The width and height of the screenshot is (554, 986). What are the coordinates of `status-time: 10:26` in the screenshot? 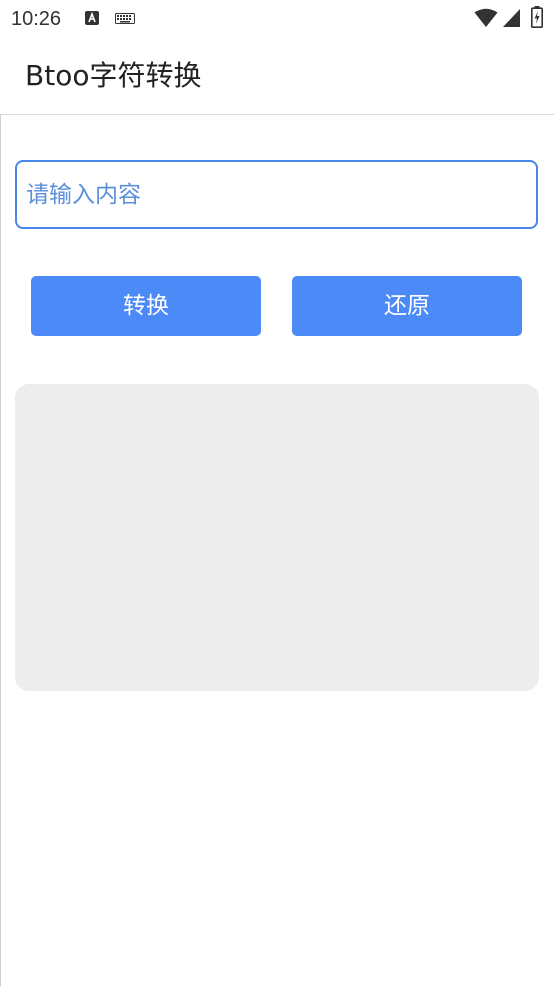 It's located at (36, 19).